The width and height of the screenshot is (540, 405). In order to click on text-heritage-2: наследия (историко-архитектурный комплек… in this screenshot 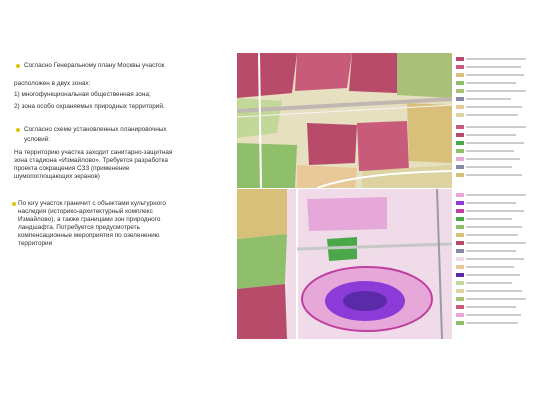, I will do `click(85, 211)`.